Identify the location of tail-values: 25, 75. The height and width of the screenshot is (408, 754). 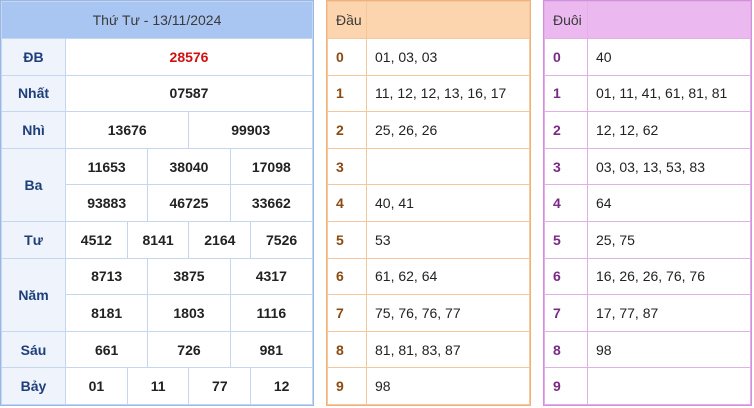
(669, 239).